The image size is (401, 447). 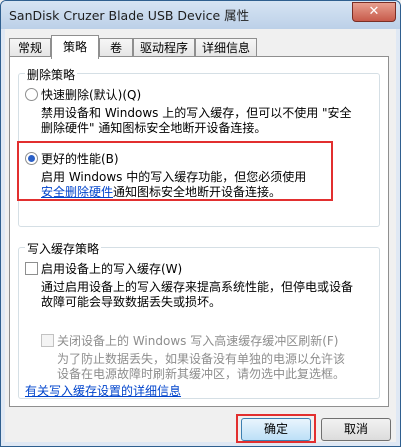 I want to click on better-performance-desc-2: 安全删除硬件通知图标安全地断开设备连接。, so click(x=161, y=192).